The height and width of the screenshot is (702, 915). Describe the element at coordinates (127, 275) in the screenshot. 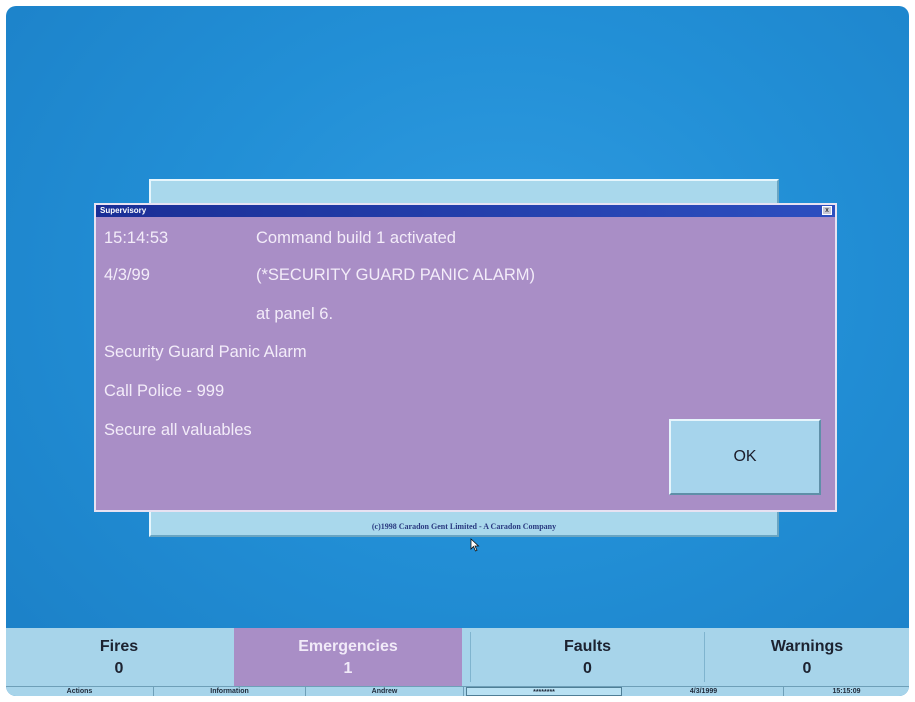

I see `event-date: 4/3/99` at that location.